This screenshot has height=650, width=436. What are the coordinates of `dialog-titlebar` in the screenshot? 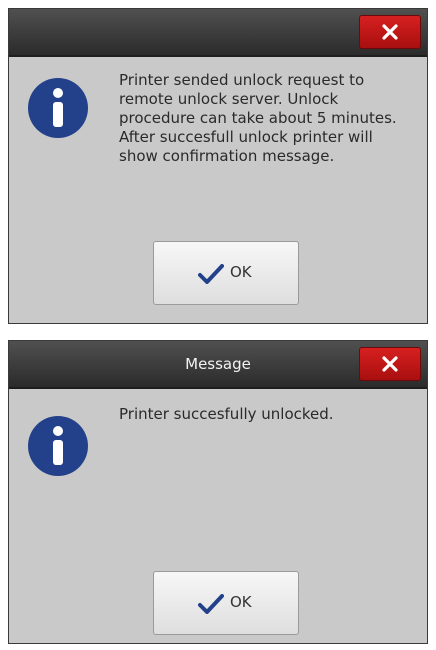 It's located at (218, 33).